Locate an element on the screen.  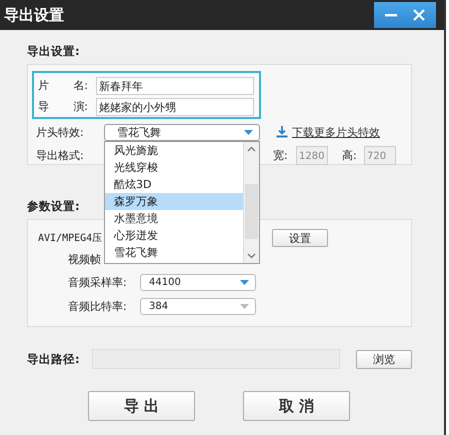
caret-icon is located at coordinates (248, 132).